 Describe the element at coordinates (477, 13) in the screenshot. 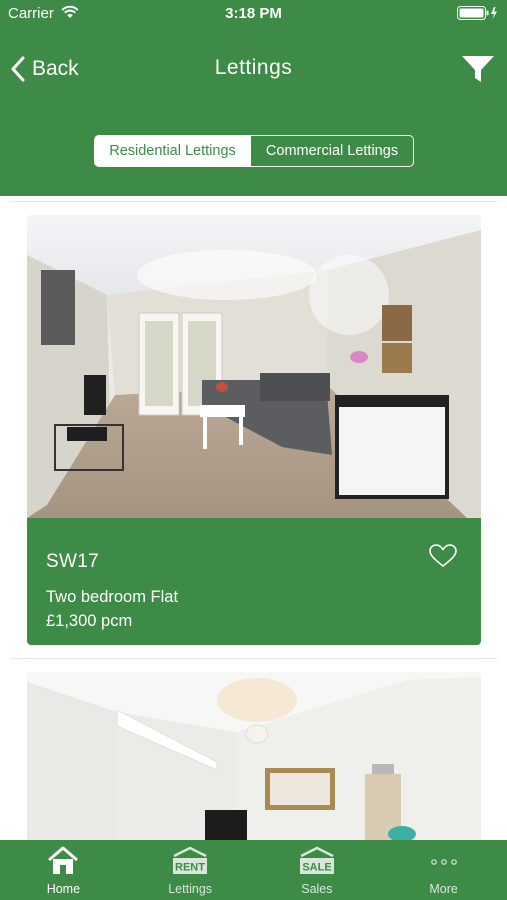

I see `battery-icon` at that location.